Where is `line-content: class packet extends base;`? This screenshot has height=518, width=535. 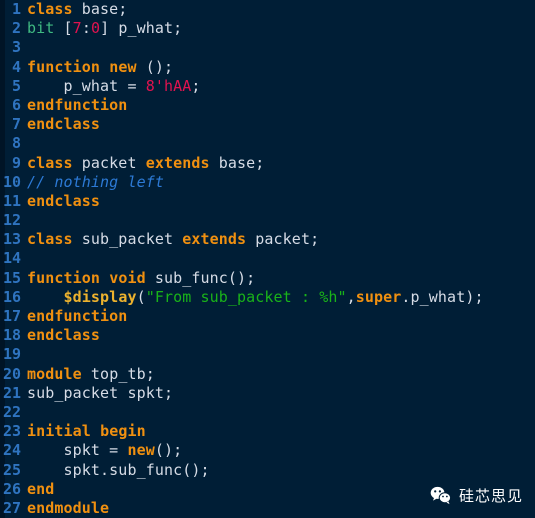
line-content: class packet extends base; is located at coordinates (143, 163).